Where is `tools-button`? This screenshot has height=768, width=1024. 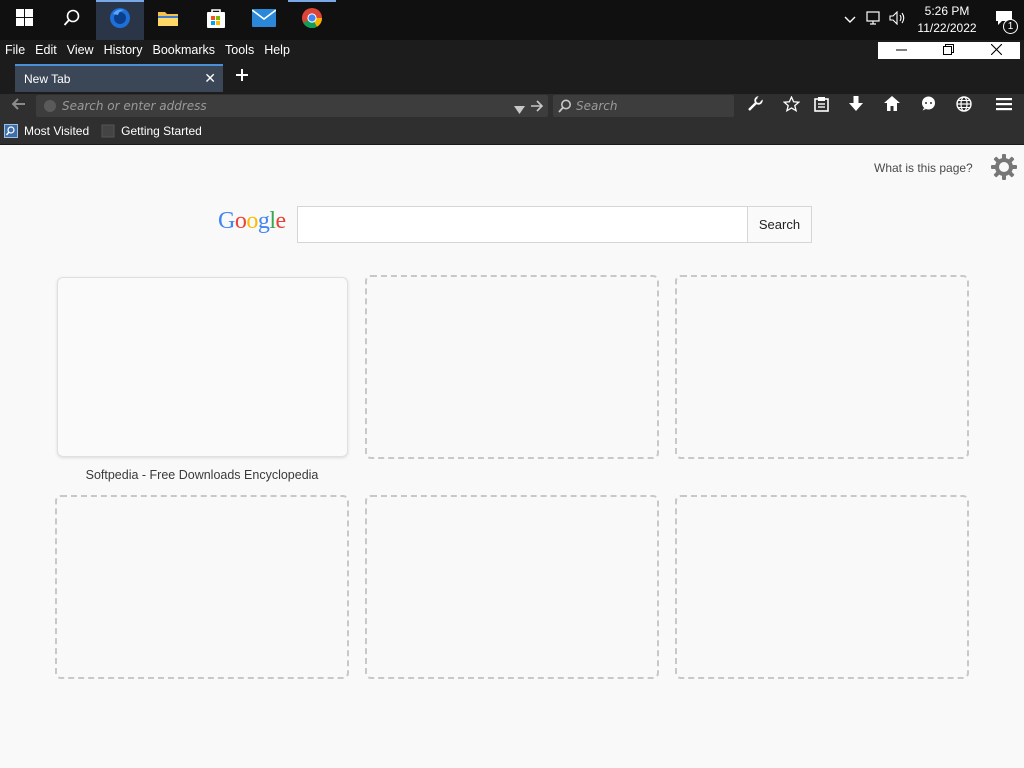
tools-button is located at coordinates (755, 105).